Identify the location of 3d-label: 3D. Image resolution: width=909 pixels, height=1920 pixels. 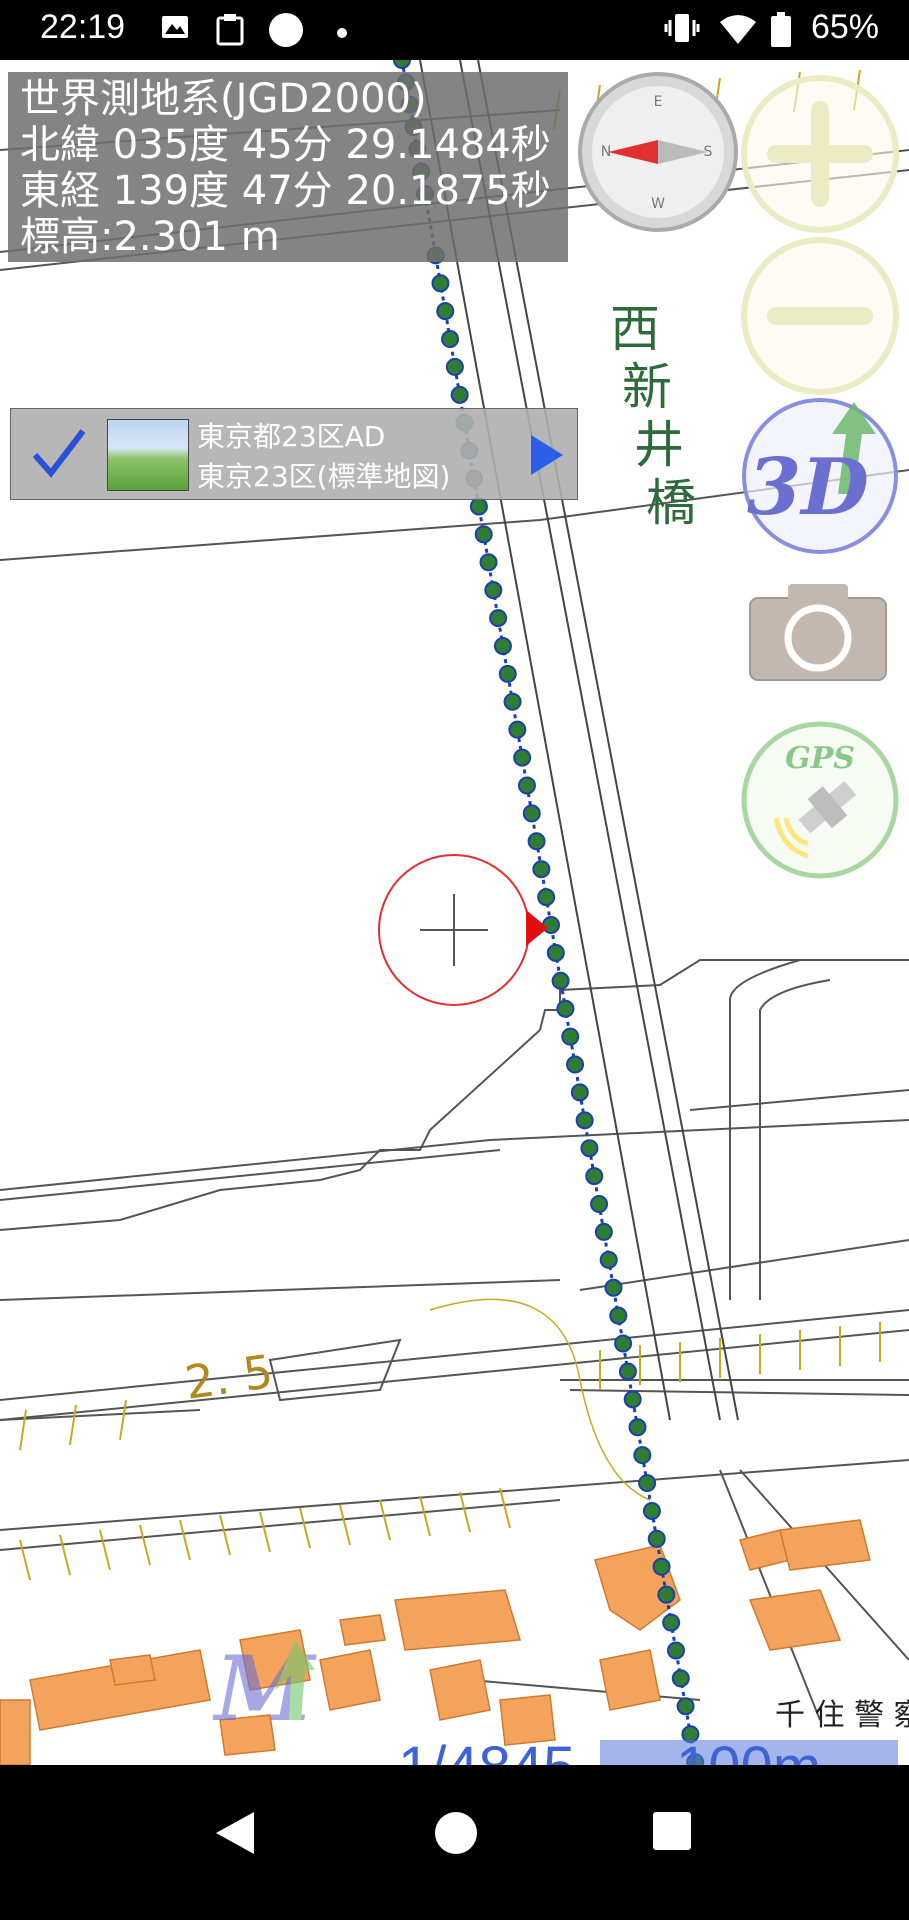
(808, 487).